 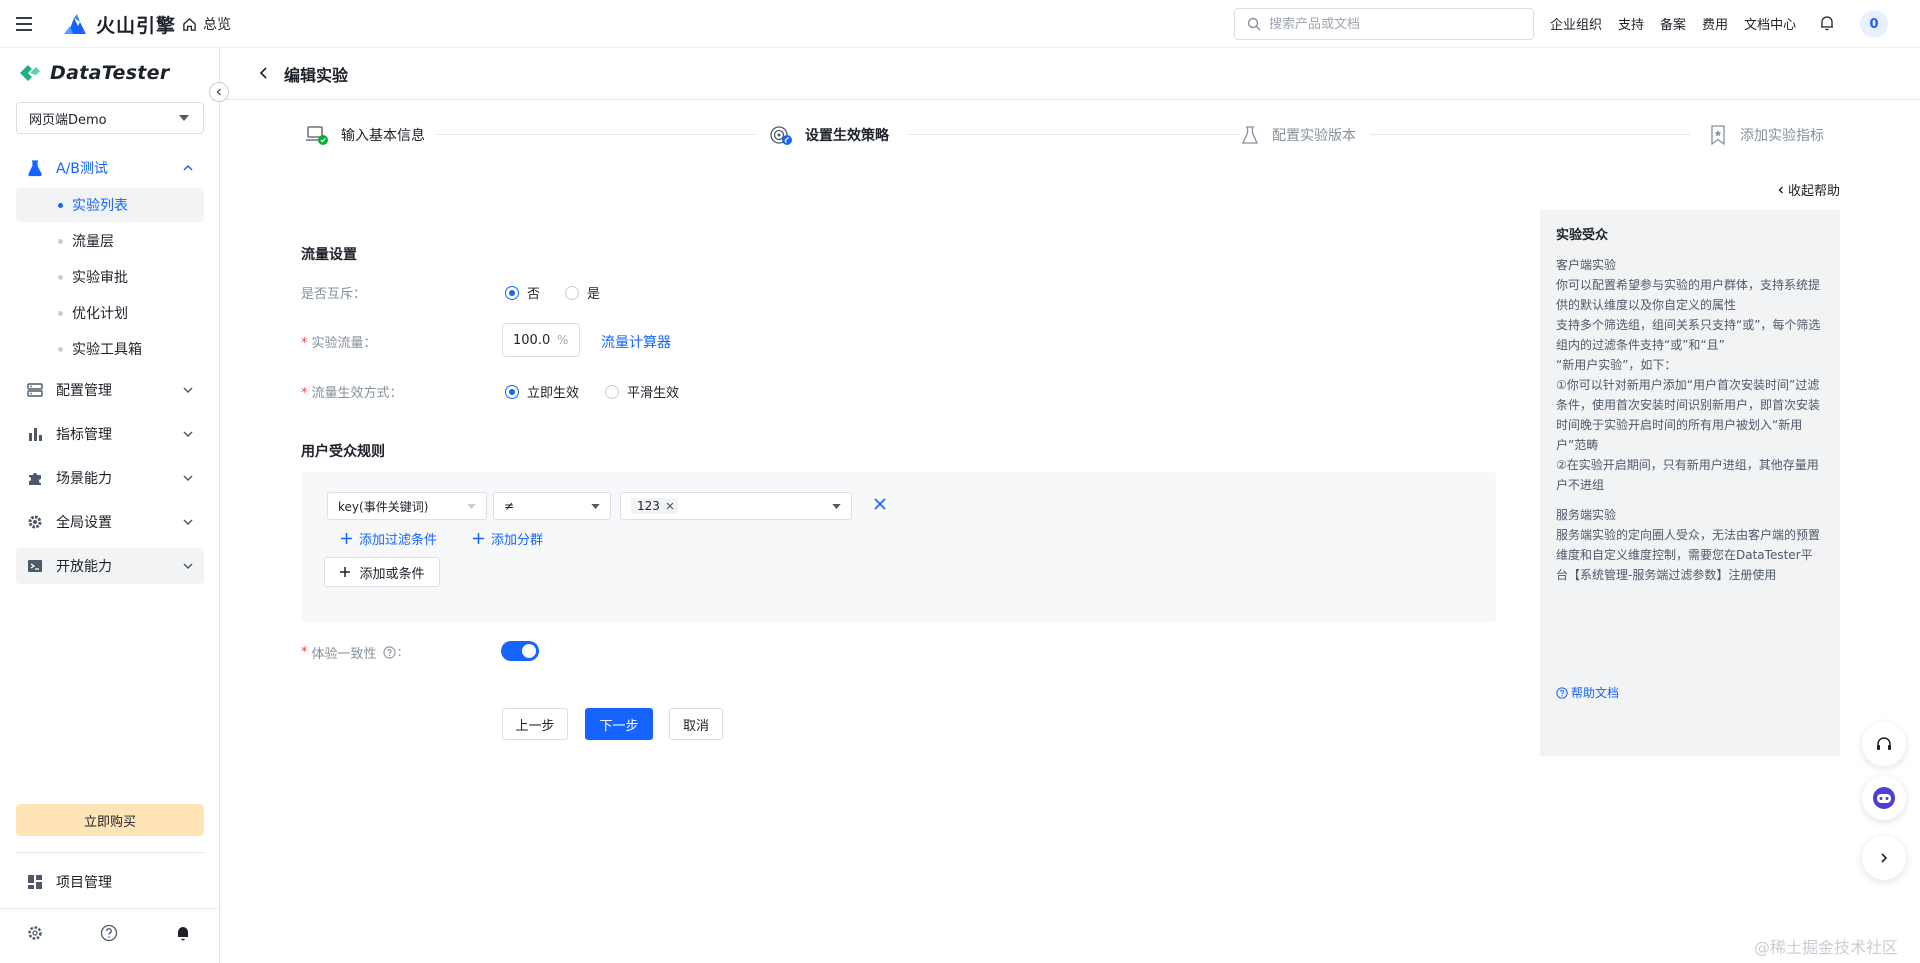 What do you see at coordinates (594, 294) in the screenshot?
I see `radio-label: 是` at bounding box center [594, 294].